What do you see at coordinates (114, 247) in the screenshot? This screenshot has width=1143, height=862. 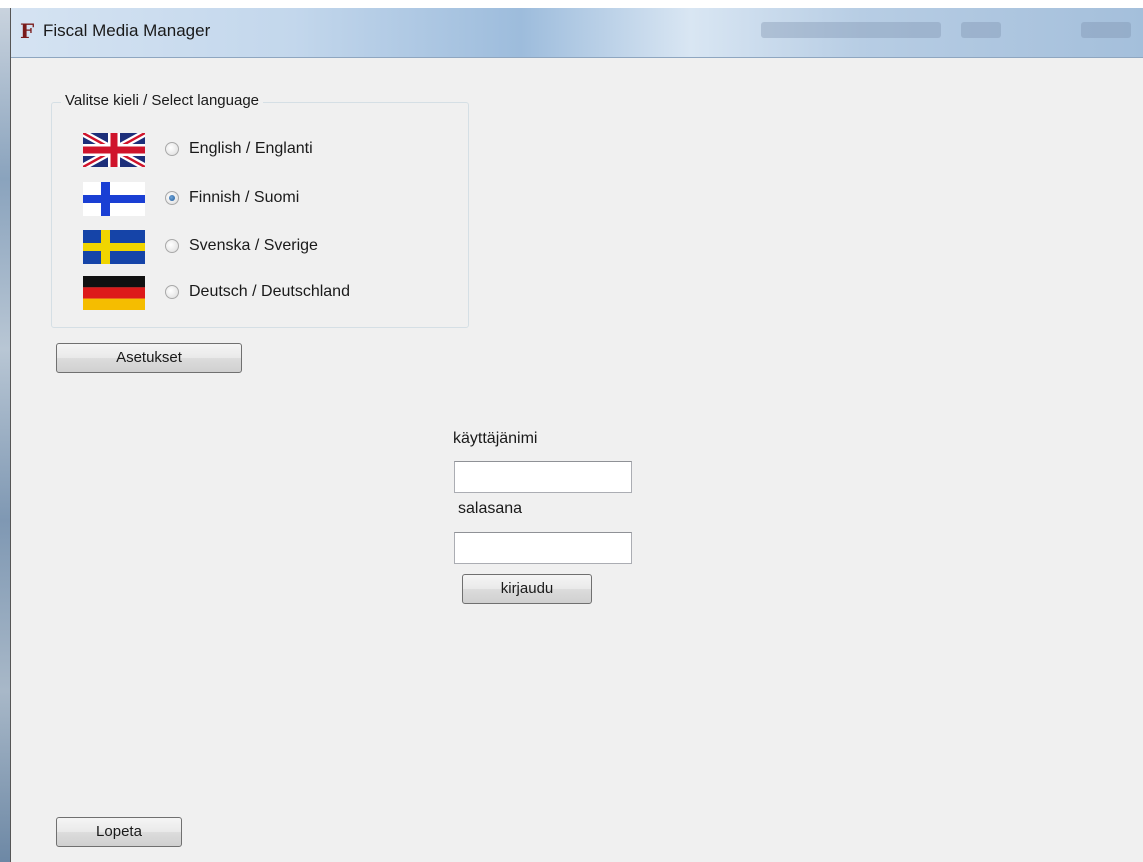 I see `sweden-flag-icon` at bounding box center [114, 247].